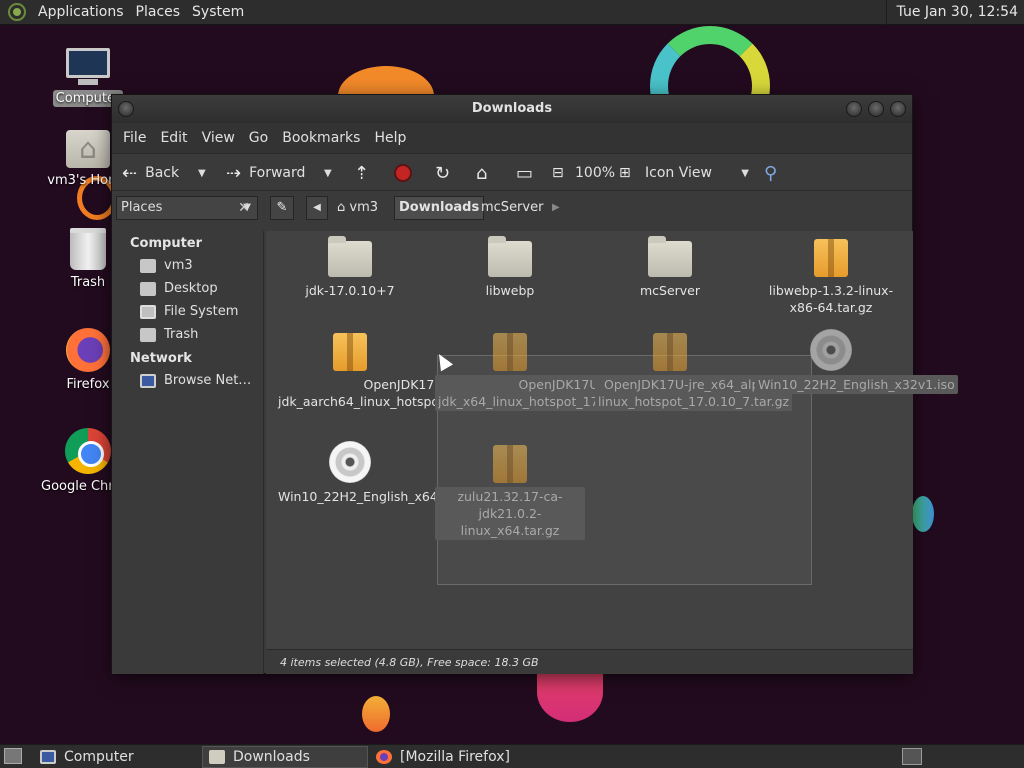 Image resolution: width=1024 pixels, height=768 pixels. What do you see at coordinates (99, 757) in the screenshot?
I see `task-label: Computer` at bounding box center [99, 757].